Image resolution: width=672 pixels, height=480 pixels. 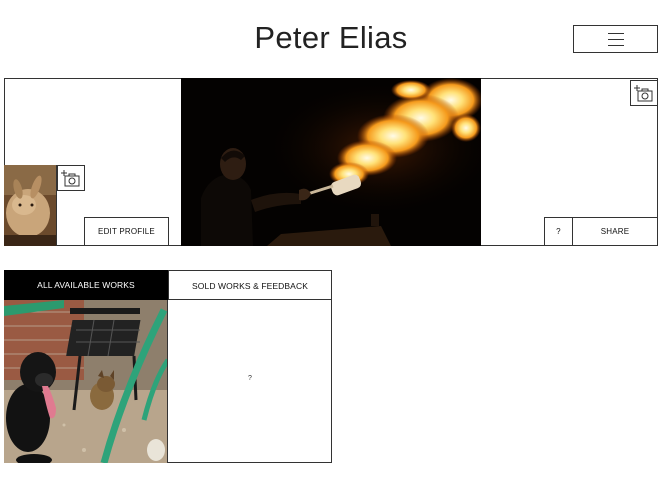 What do you see at coordinates (30, 205) in the screenshot?
I see `avatar` at bounding box center [30, 205].